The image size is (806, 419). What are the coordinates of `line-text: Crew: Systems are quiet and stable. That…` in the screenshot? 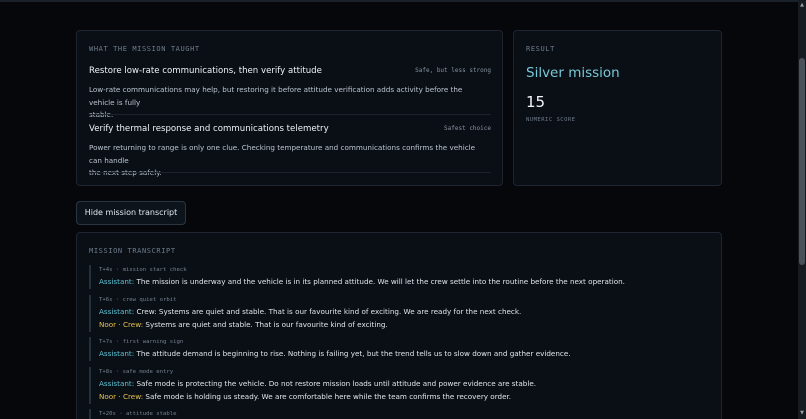 It's located at (328, 311).